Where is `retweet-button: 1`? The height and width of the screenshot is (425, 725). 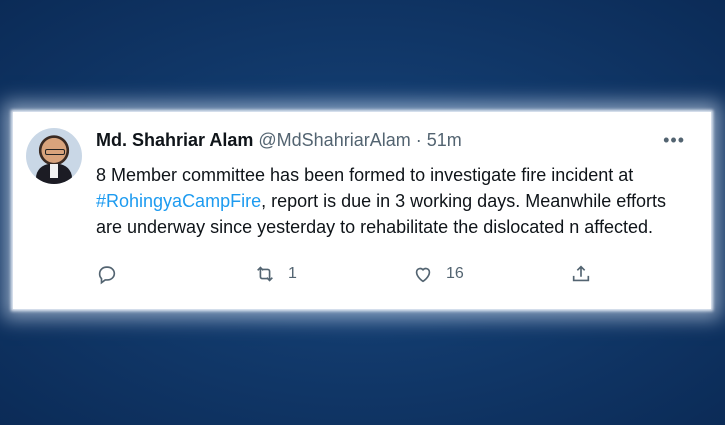 retweet-button: 1 is located at coordinates (275, 274).